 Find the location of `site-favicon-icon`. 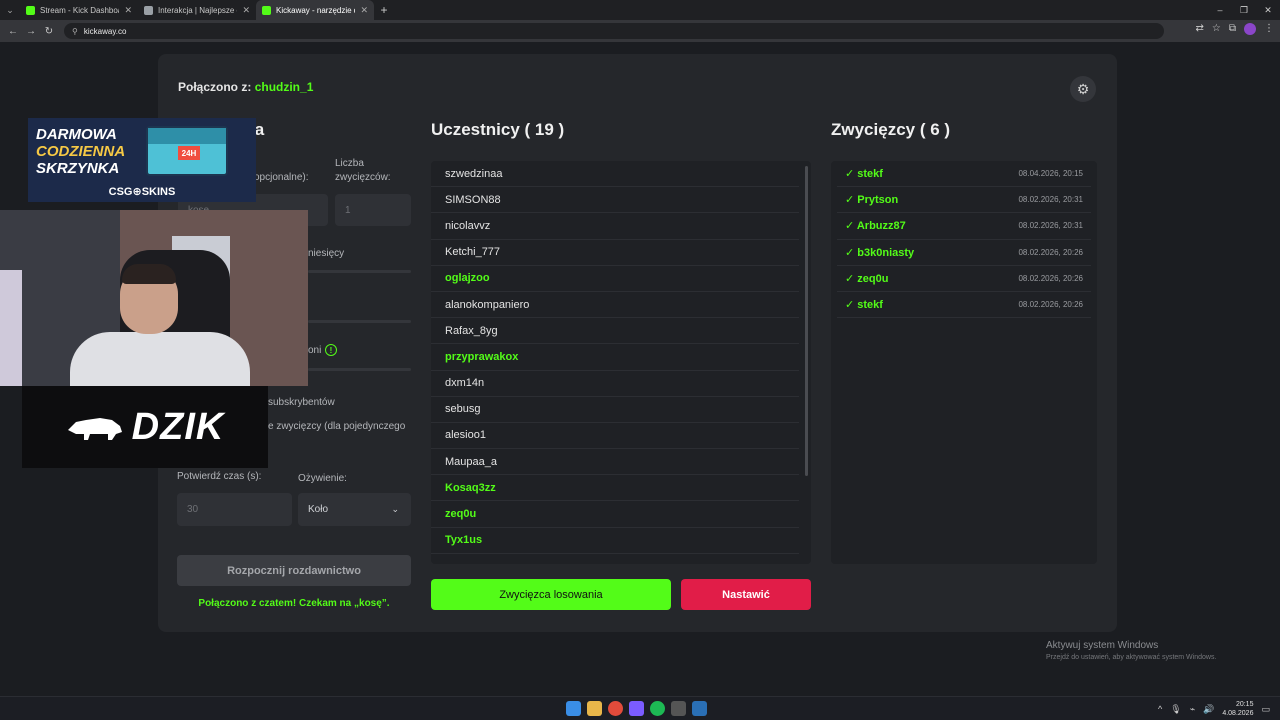

site-favicon-icon is located at coordinates (148, 10).